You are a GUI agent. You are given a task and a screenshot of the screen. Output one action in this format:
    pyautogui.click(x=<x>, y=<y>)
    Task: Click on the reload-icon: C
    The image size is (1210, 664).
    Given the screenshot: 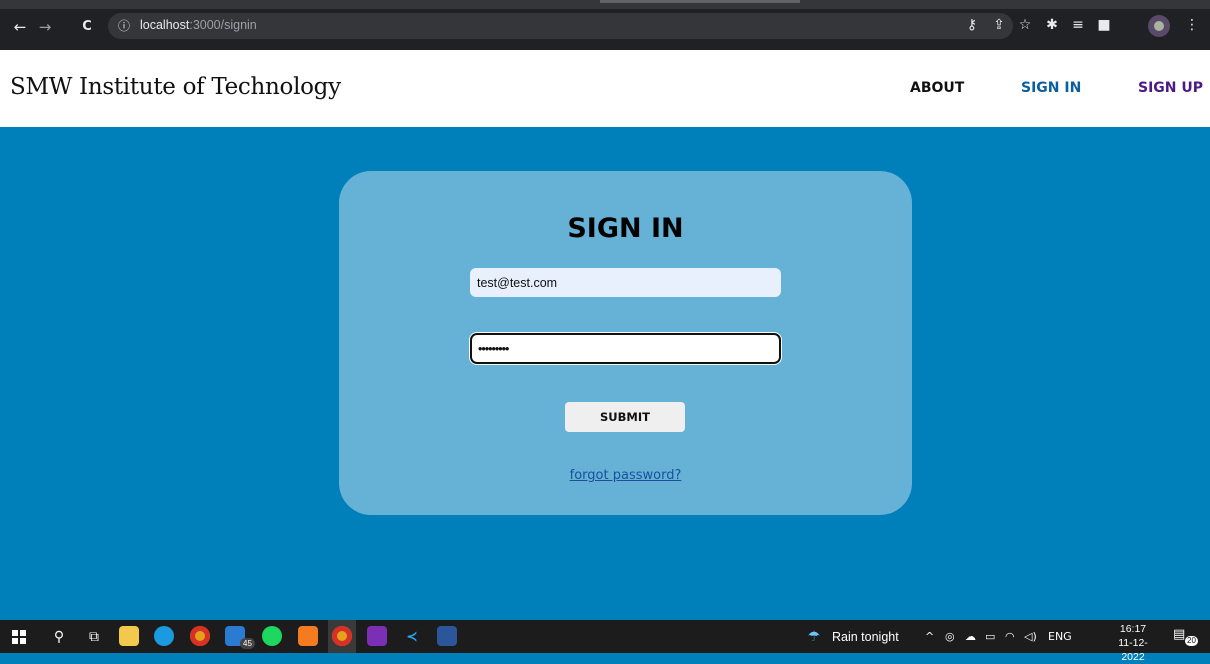 What is the action you would take?
    pyautogui.click(x=87, y=27)
    